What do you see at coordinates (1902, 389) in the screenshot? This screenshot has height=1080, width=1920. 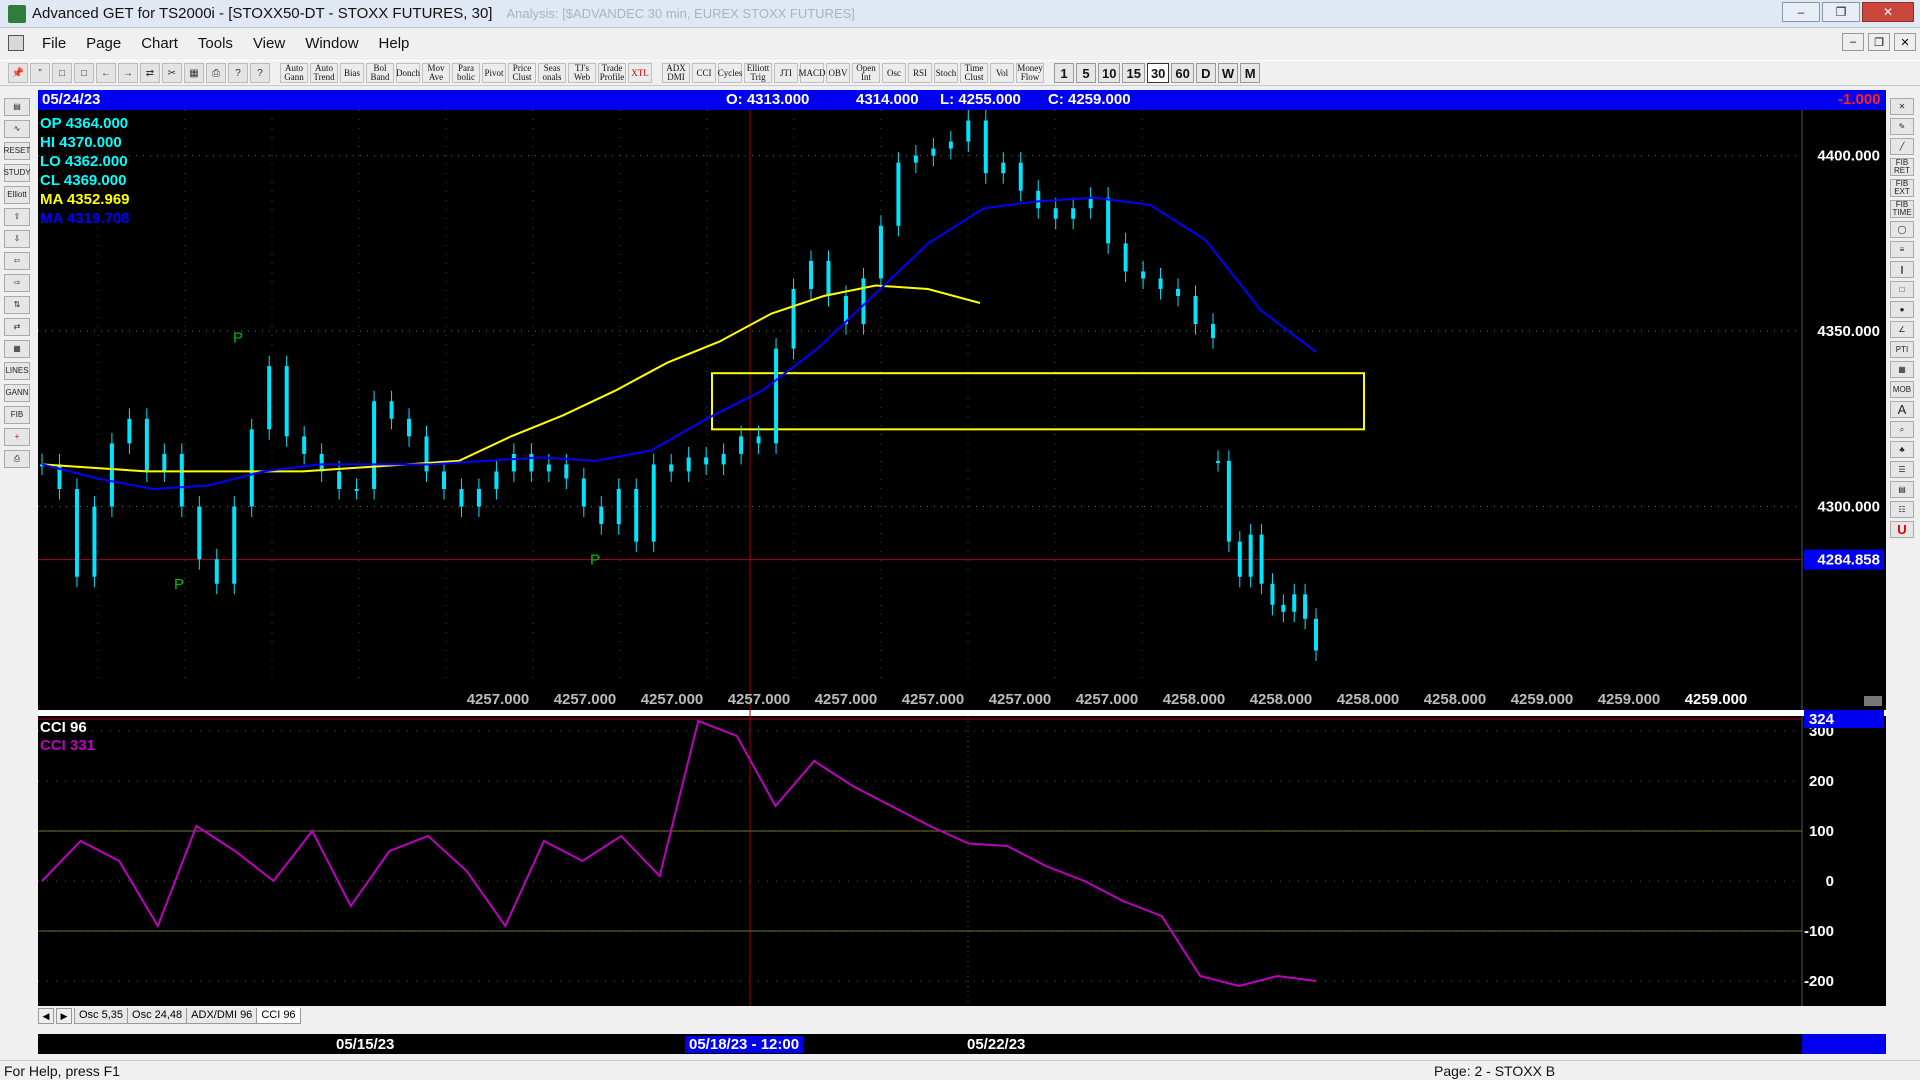 I see `mob-icon: MOB` at bounding box center [1902, 389].